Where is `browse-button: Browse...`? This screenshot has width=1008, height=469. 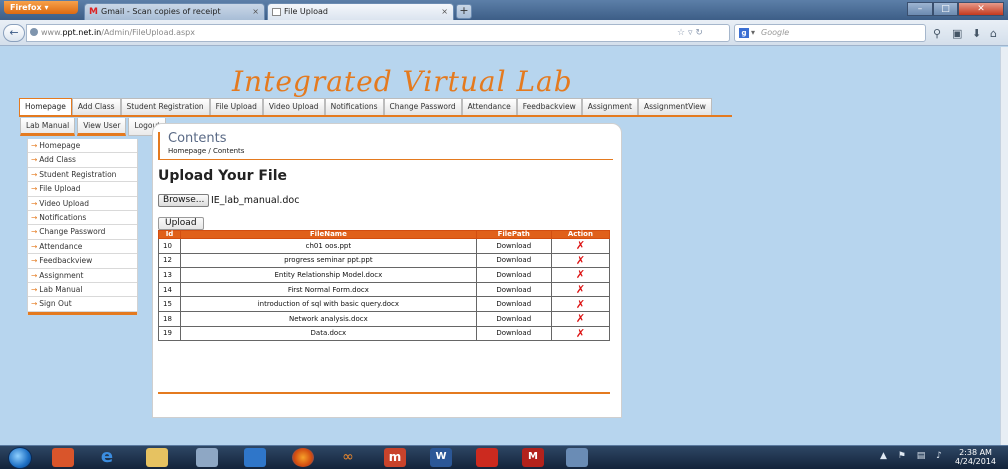 browse-button: Browse... is located at coordinates (184, 200).